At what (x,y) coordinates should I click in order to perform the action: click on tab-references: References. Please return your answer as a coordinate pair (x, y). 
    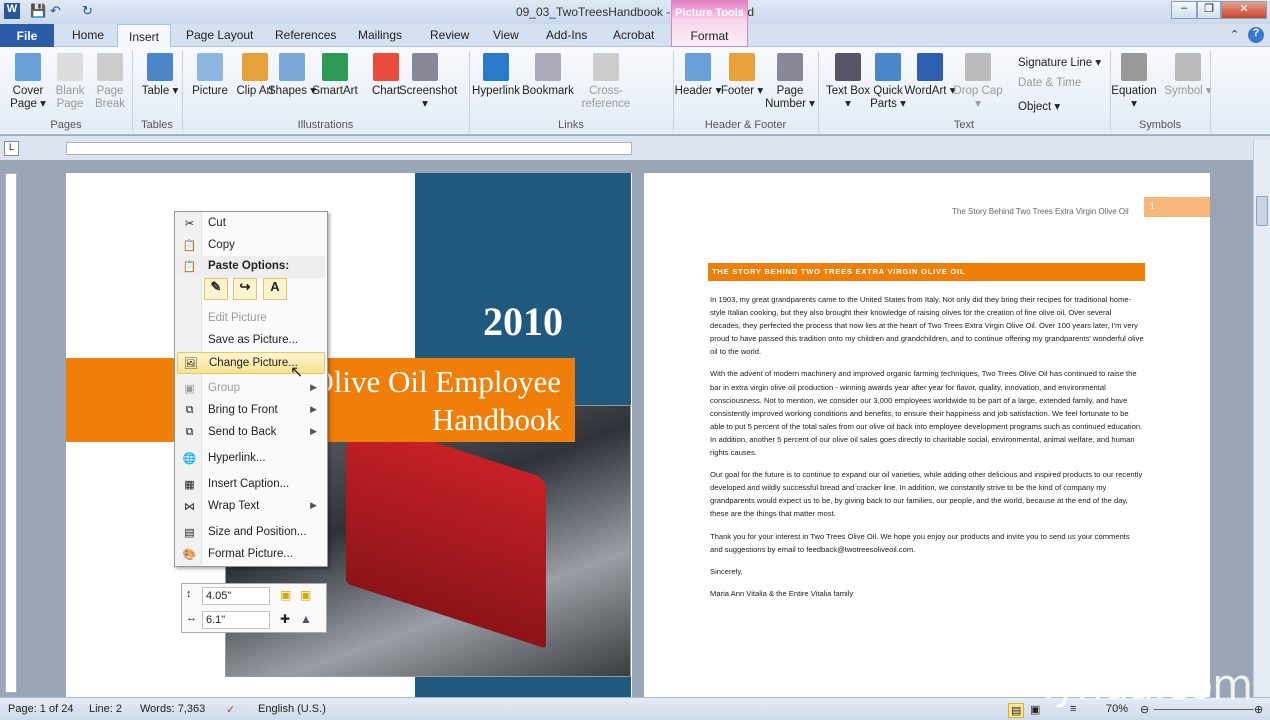
    Looking at the image, I should click on (305, 35).